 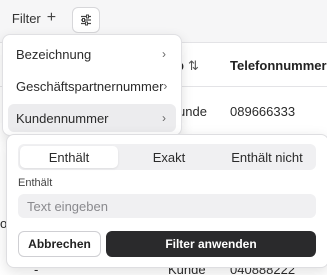 I want to click on column-settings-button, so click(x=86, y=20).